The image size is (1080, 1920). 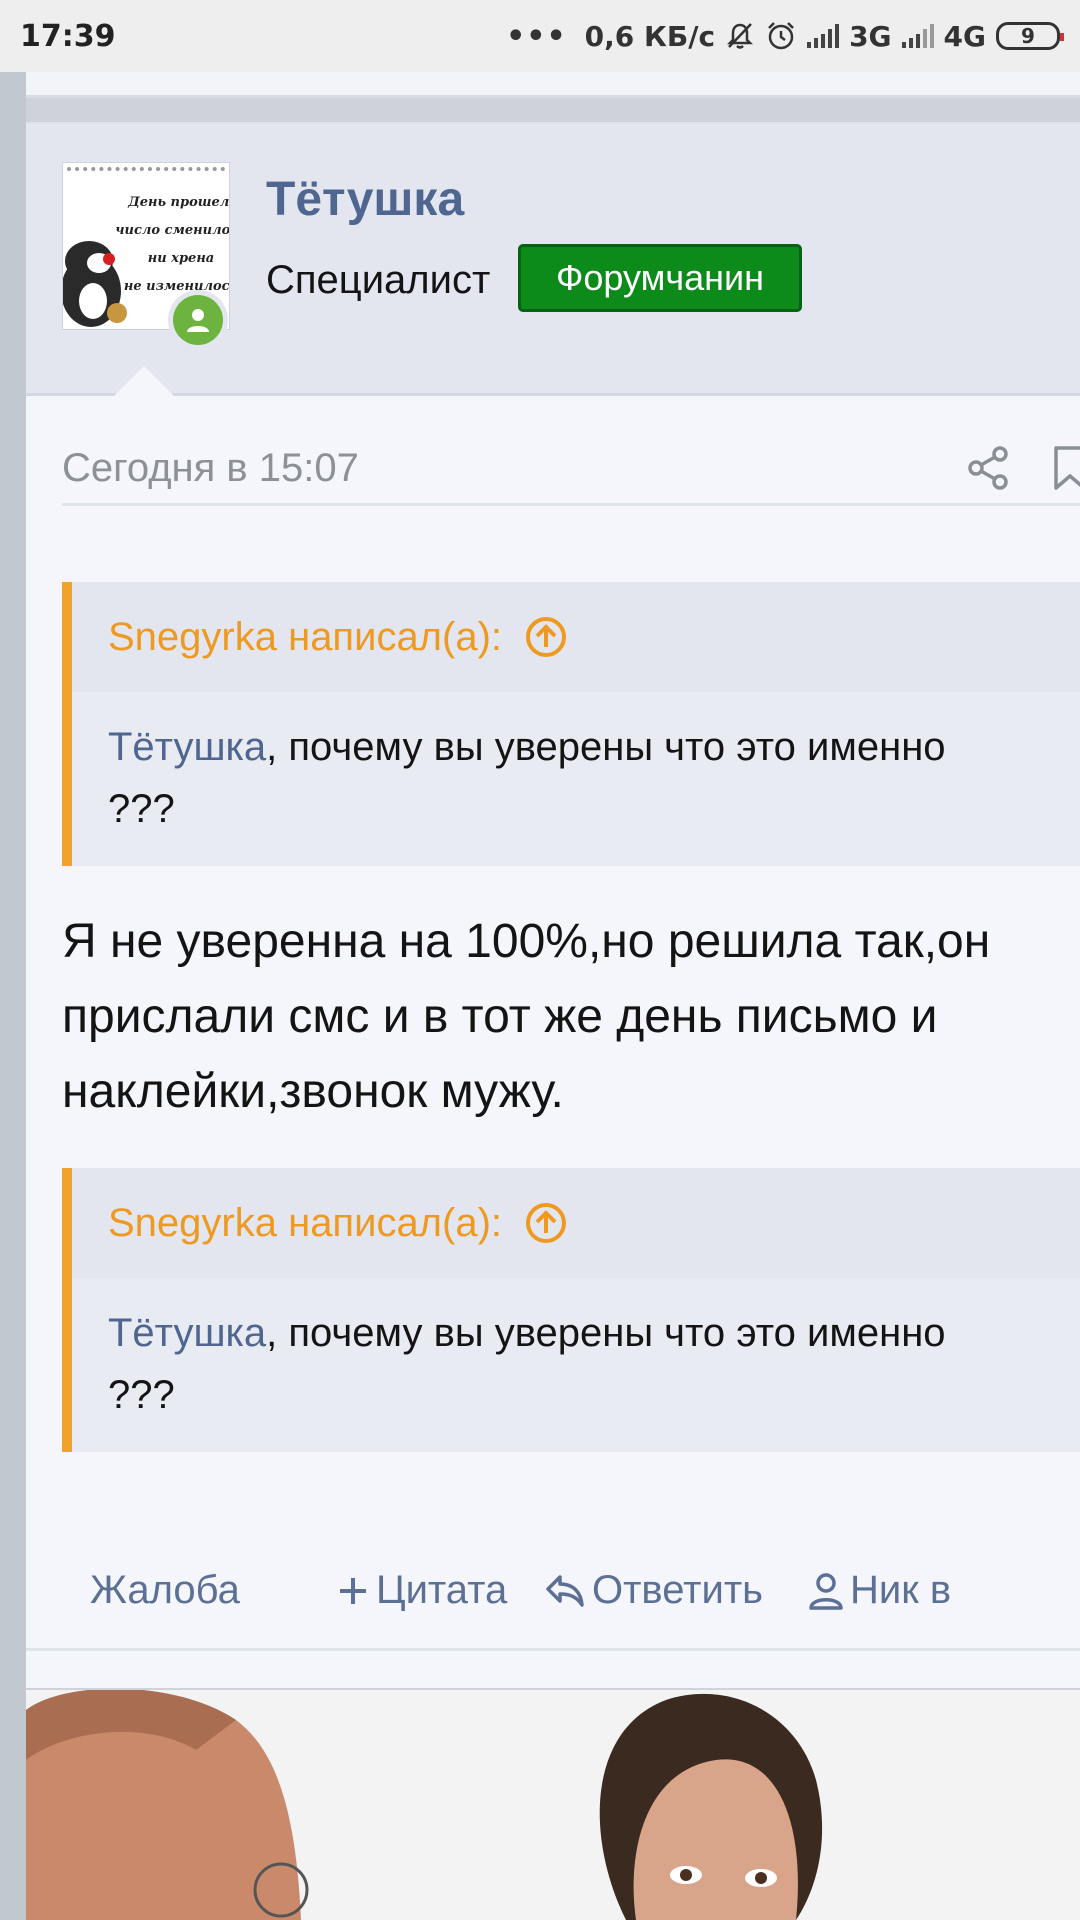 I want to click on report-label: Жалоба, so click(x=165, y=1590).